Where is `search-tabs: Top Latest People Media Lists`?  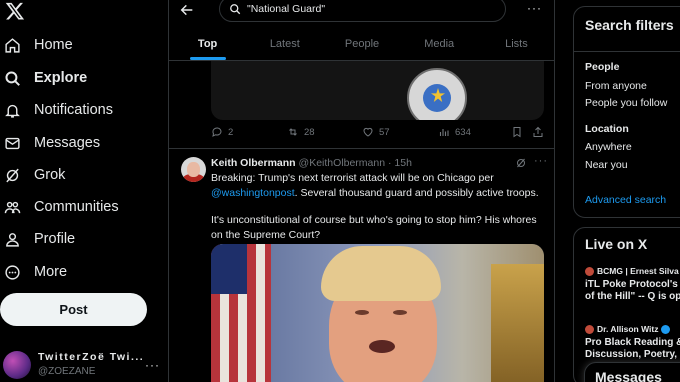
search-tabs: Top Latest People Media Lists is located at coordinates (361, 45).